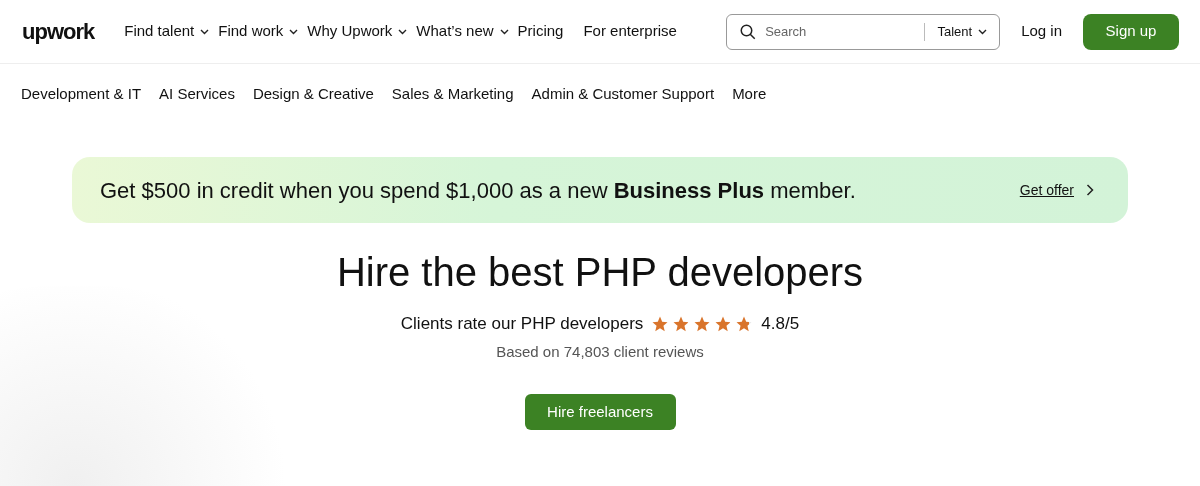 This screenshot has height=486, width=1200. What do you see at coordinates (522, 324) in the screenshot?
I see `rating-label: Clients rate our PHP developers` at bounding box center [522, 324].